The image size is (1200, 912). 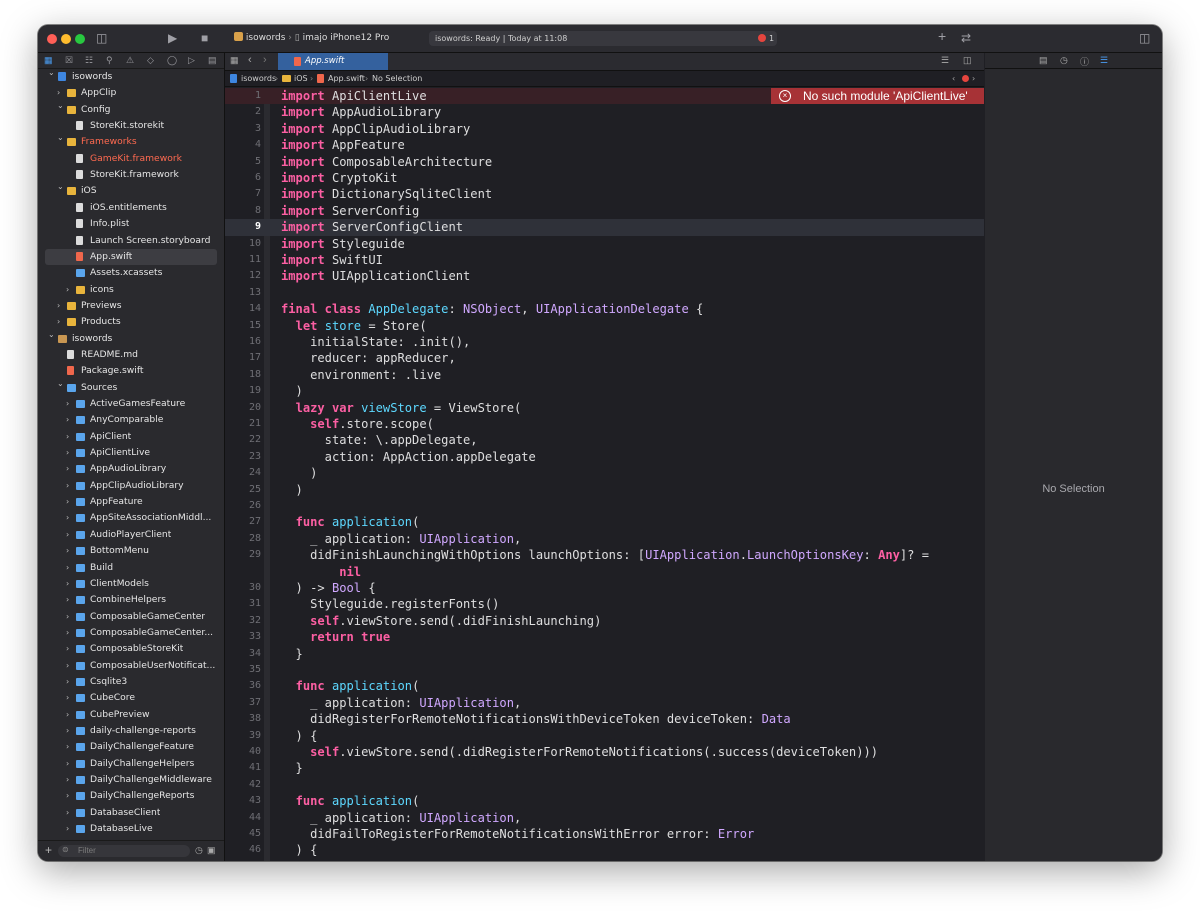 What do you see at coordinates (131, 175) in the screenshot?
I see `navigator-row: StoreKit.framework` at bounding box center [131, 175].